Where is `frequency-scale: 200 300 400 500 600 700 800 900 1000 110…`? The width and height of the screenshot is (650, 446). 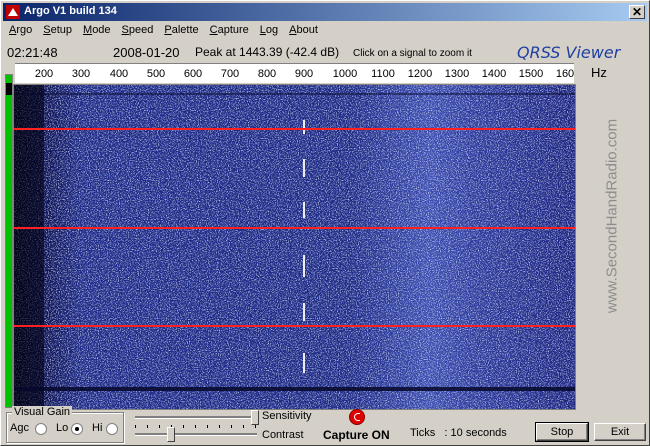 frequency-scale: 200 300 400 500 600 700 800 900 1000 110… is located at coordinates (294, 73).